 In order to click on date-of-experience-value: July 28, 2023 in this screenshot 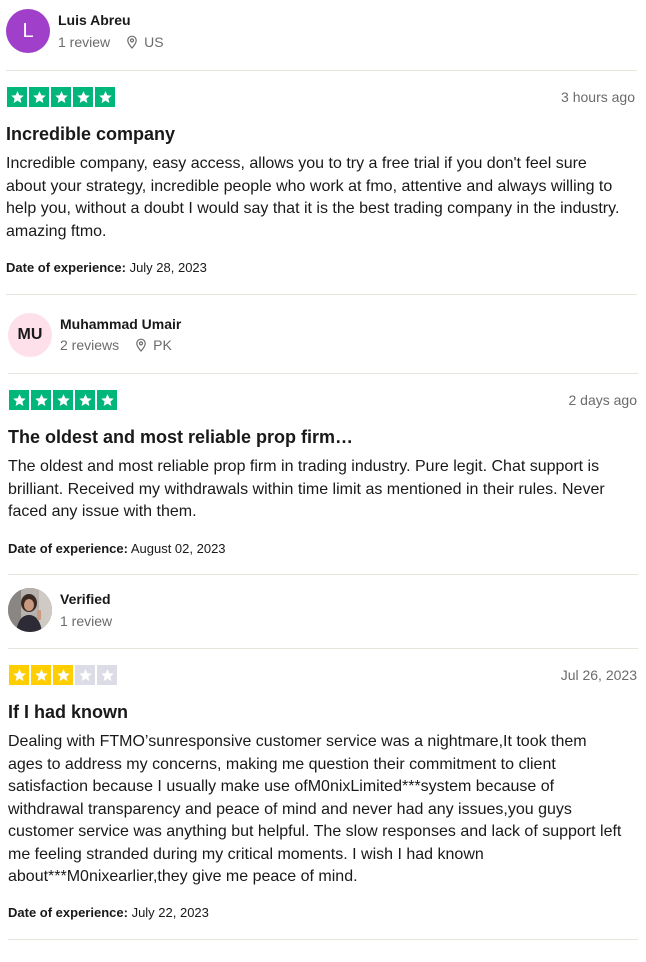, I will do `click(168, 267)`.